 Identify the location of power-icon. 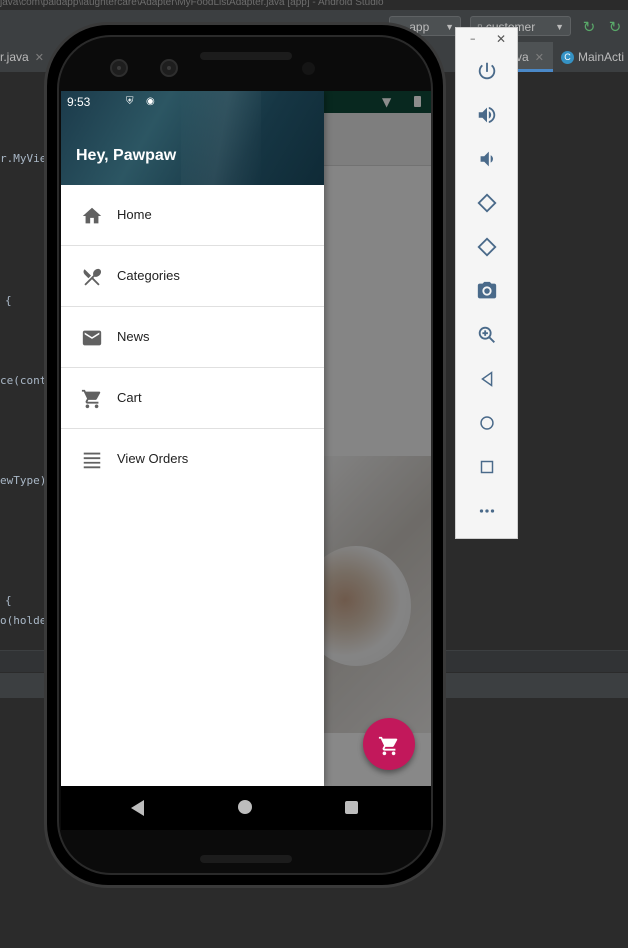
(487, 71).